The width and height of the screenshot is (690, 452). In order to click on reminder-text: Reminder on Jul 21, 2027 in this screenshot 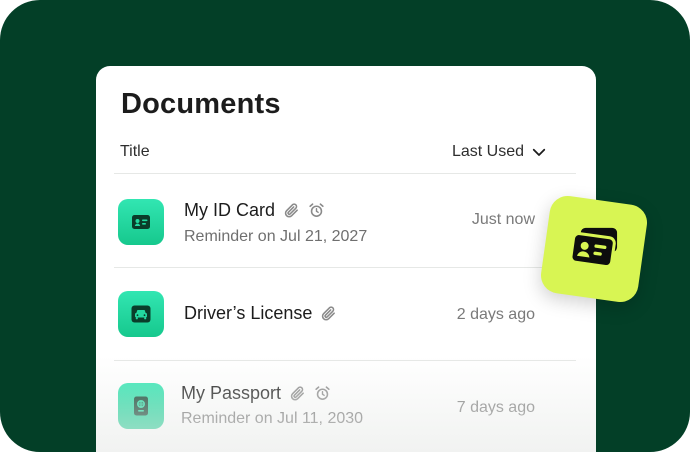, I will do `click(276, 236)`.